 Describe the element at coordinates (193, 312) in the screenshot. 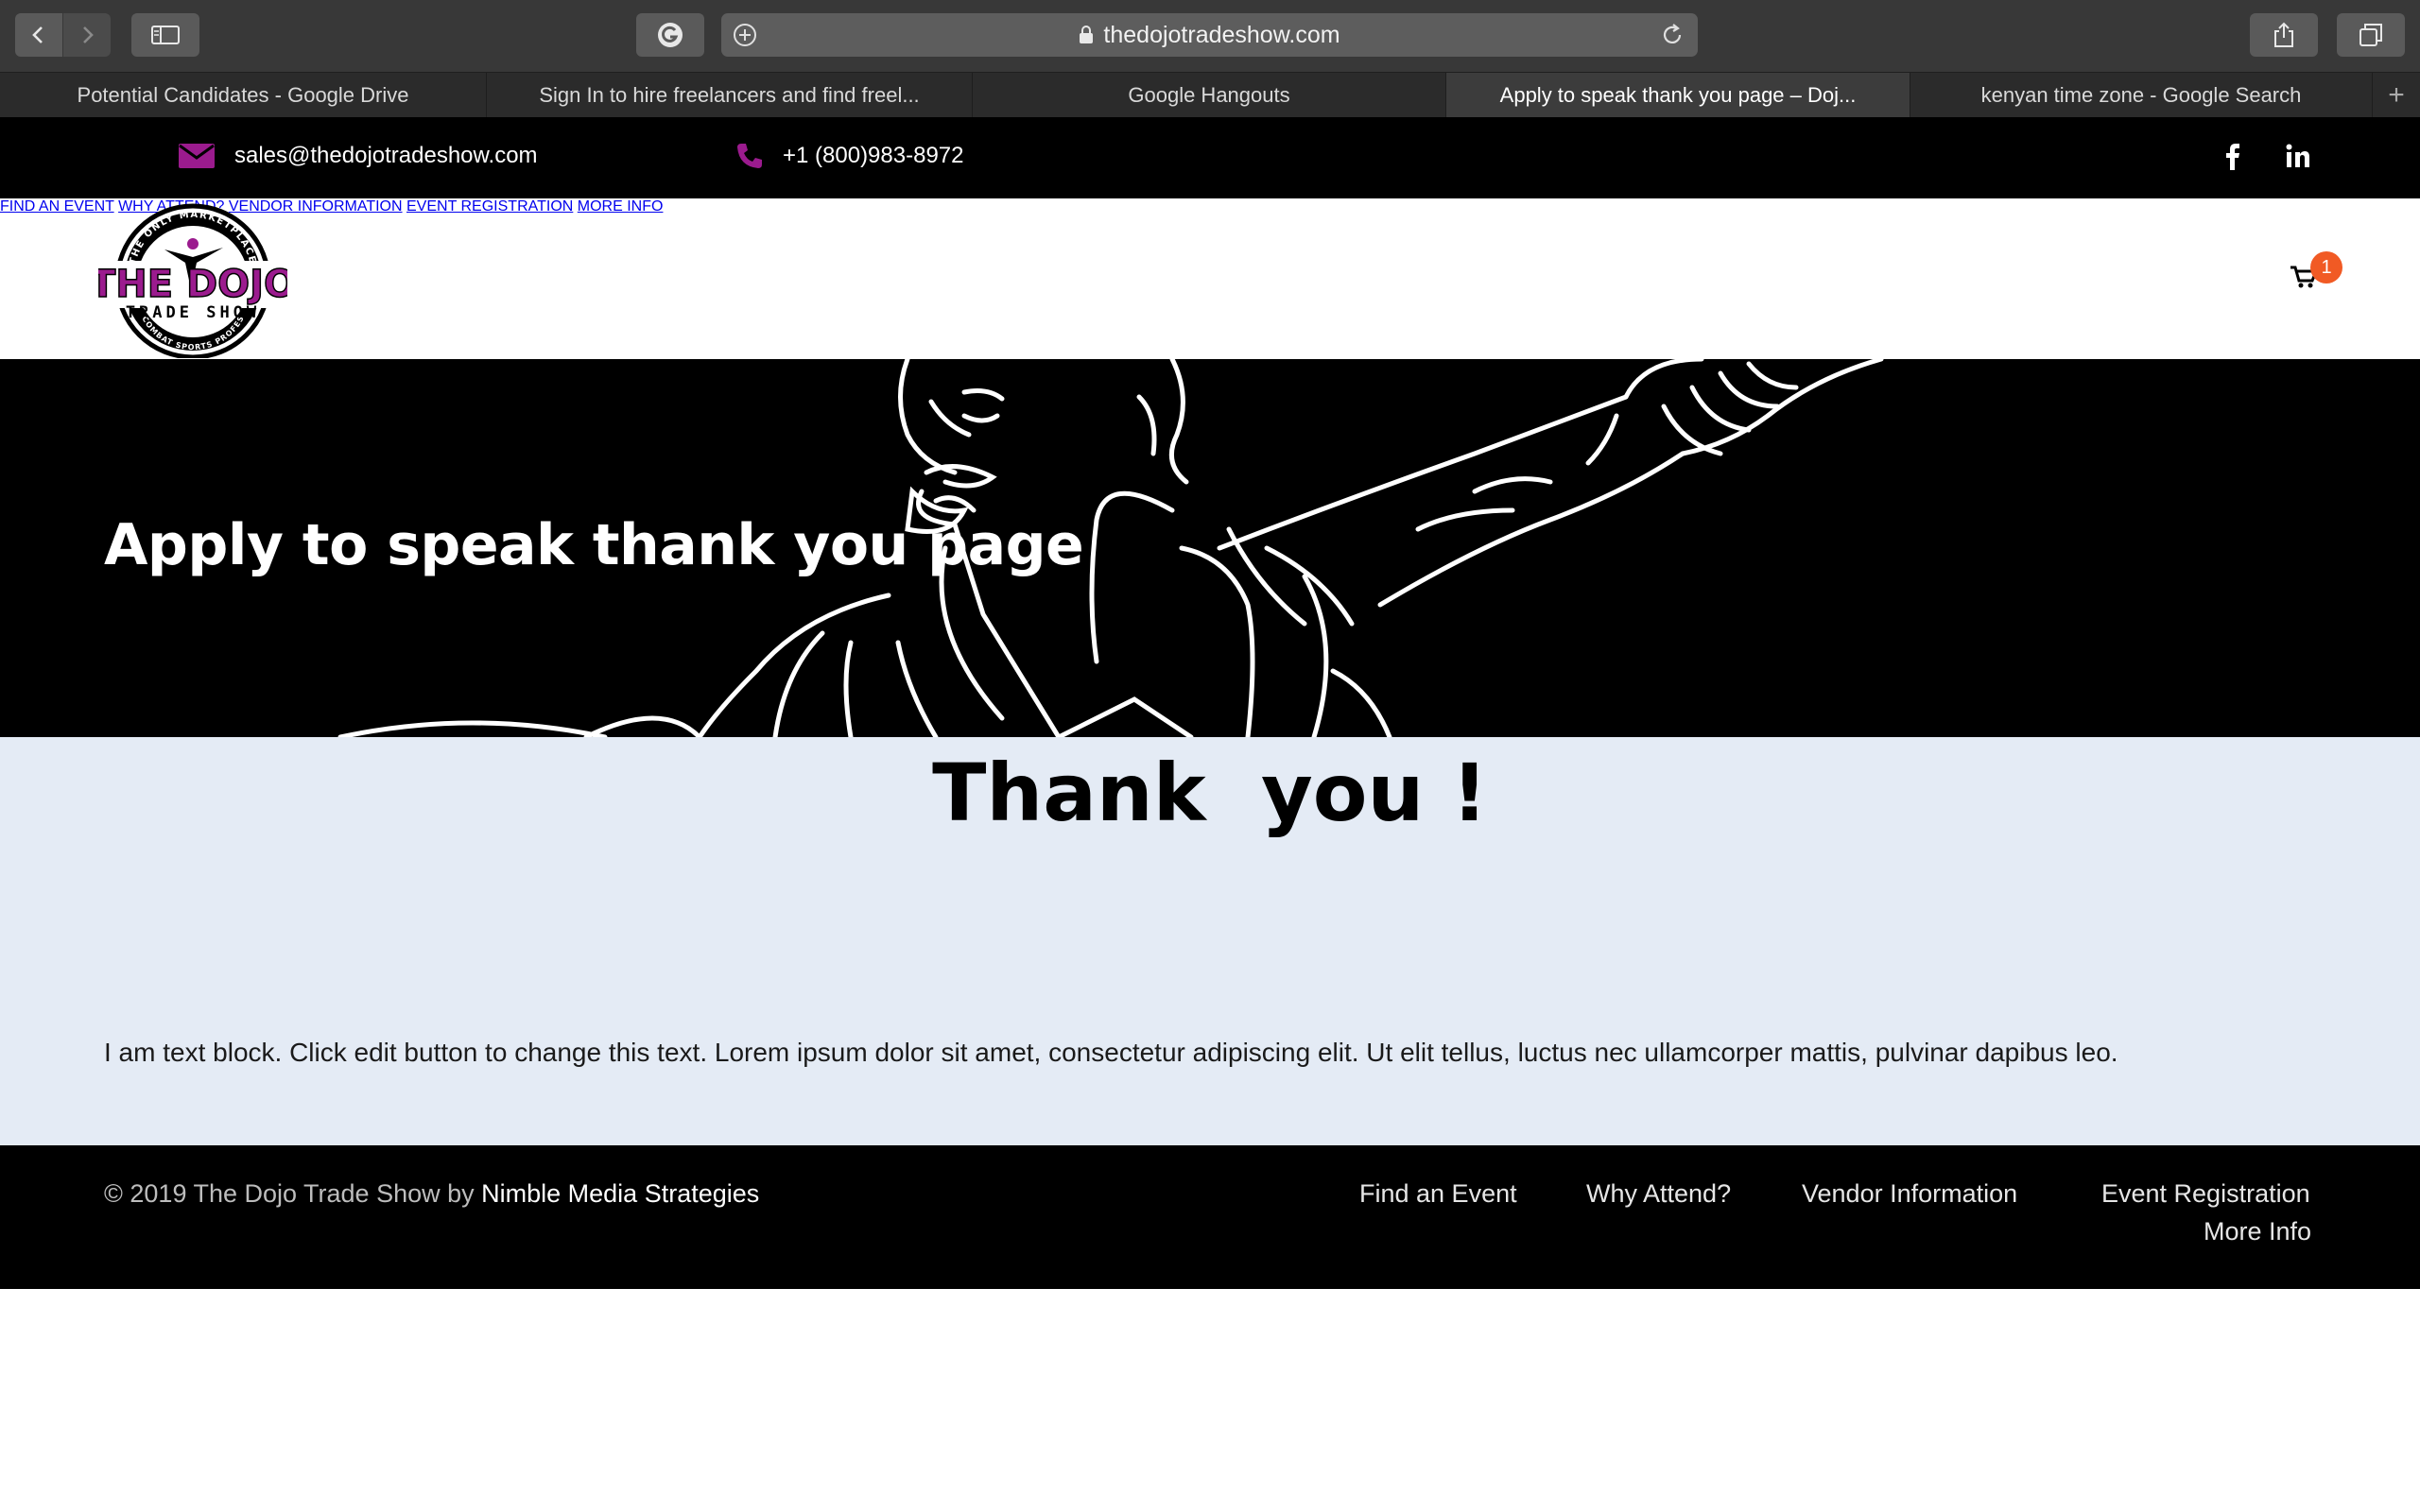

I see `svg-text: TRADE SHOW` at that location.